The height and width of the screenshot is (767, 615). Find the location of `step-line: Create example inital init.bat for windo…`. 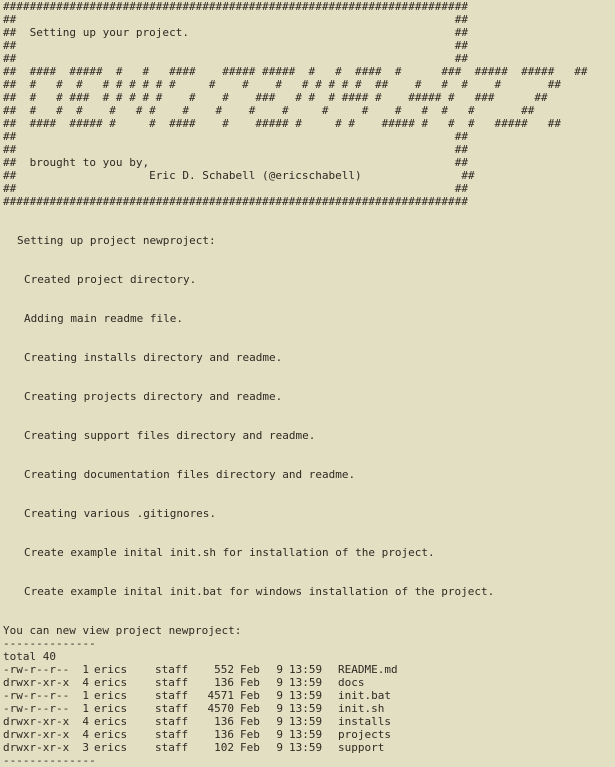

step-line: Create example inital init.bat for windo… is located at coordinates (259, 591).